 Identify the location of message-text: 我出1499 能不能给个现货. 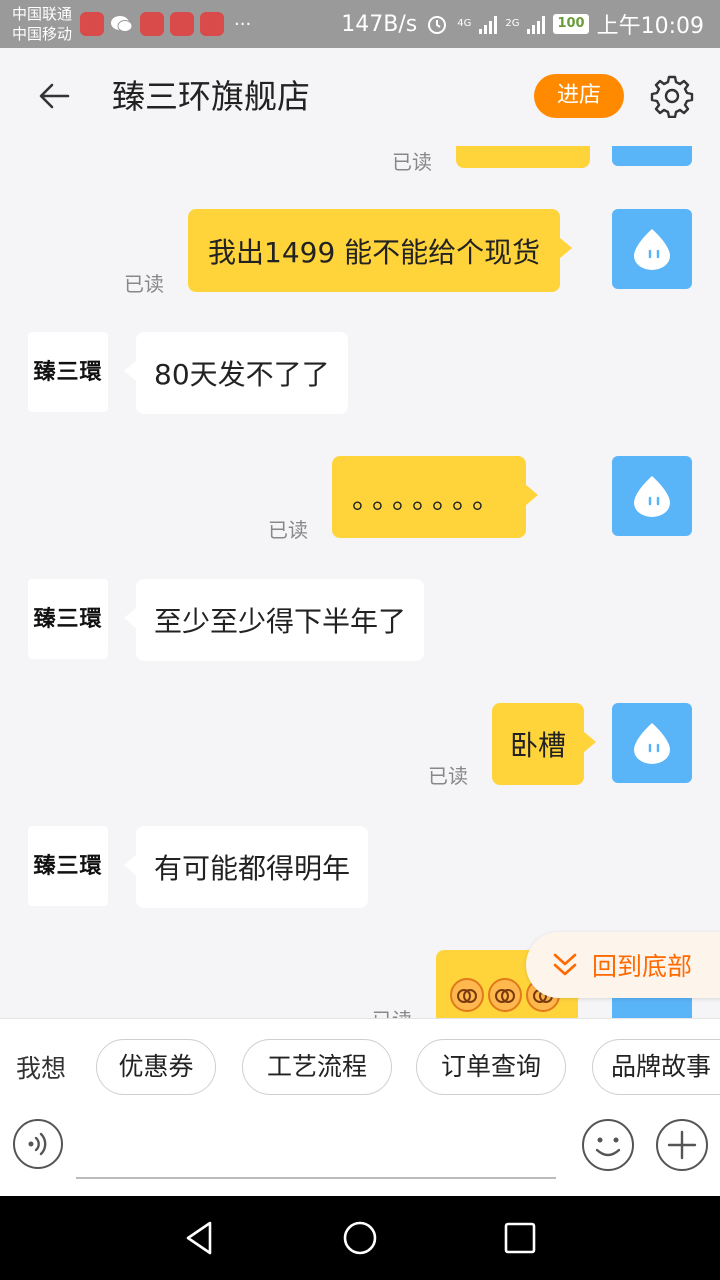
(374, 252).